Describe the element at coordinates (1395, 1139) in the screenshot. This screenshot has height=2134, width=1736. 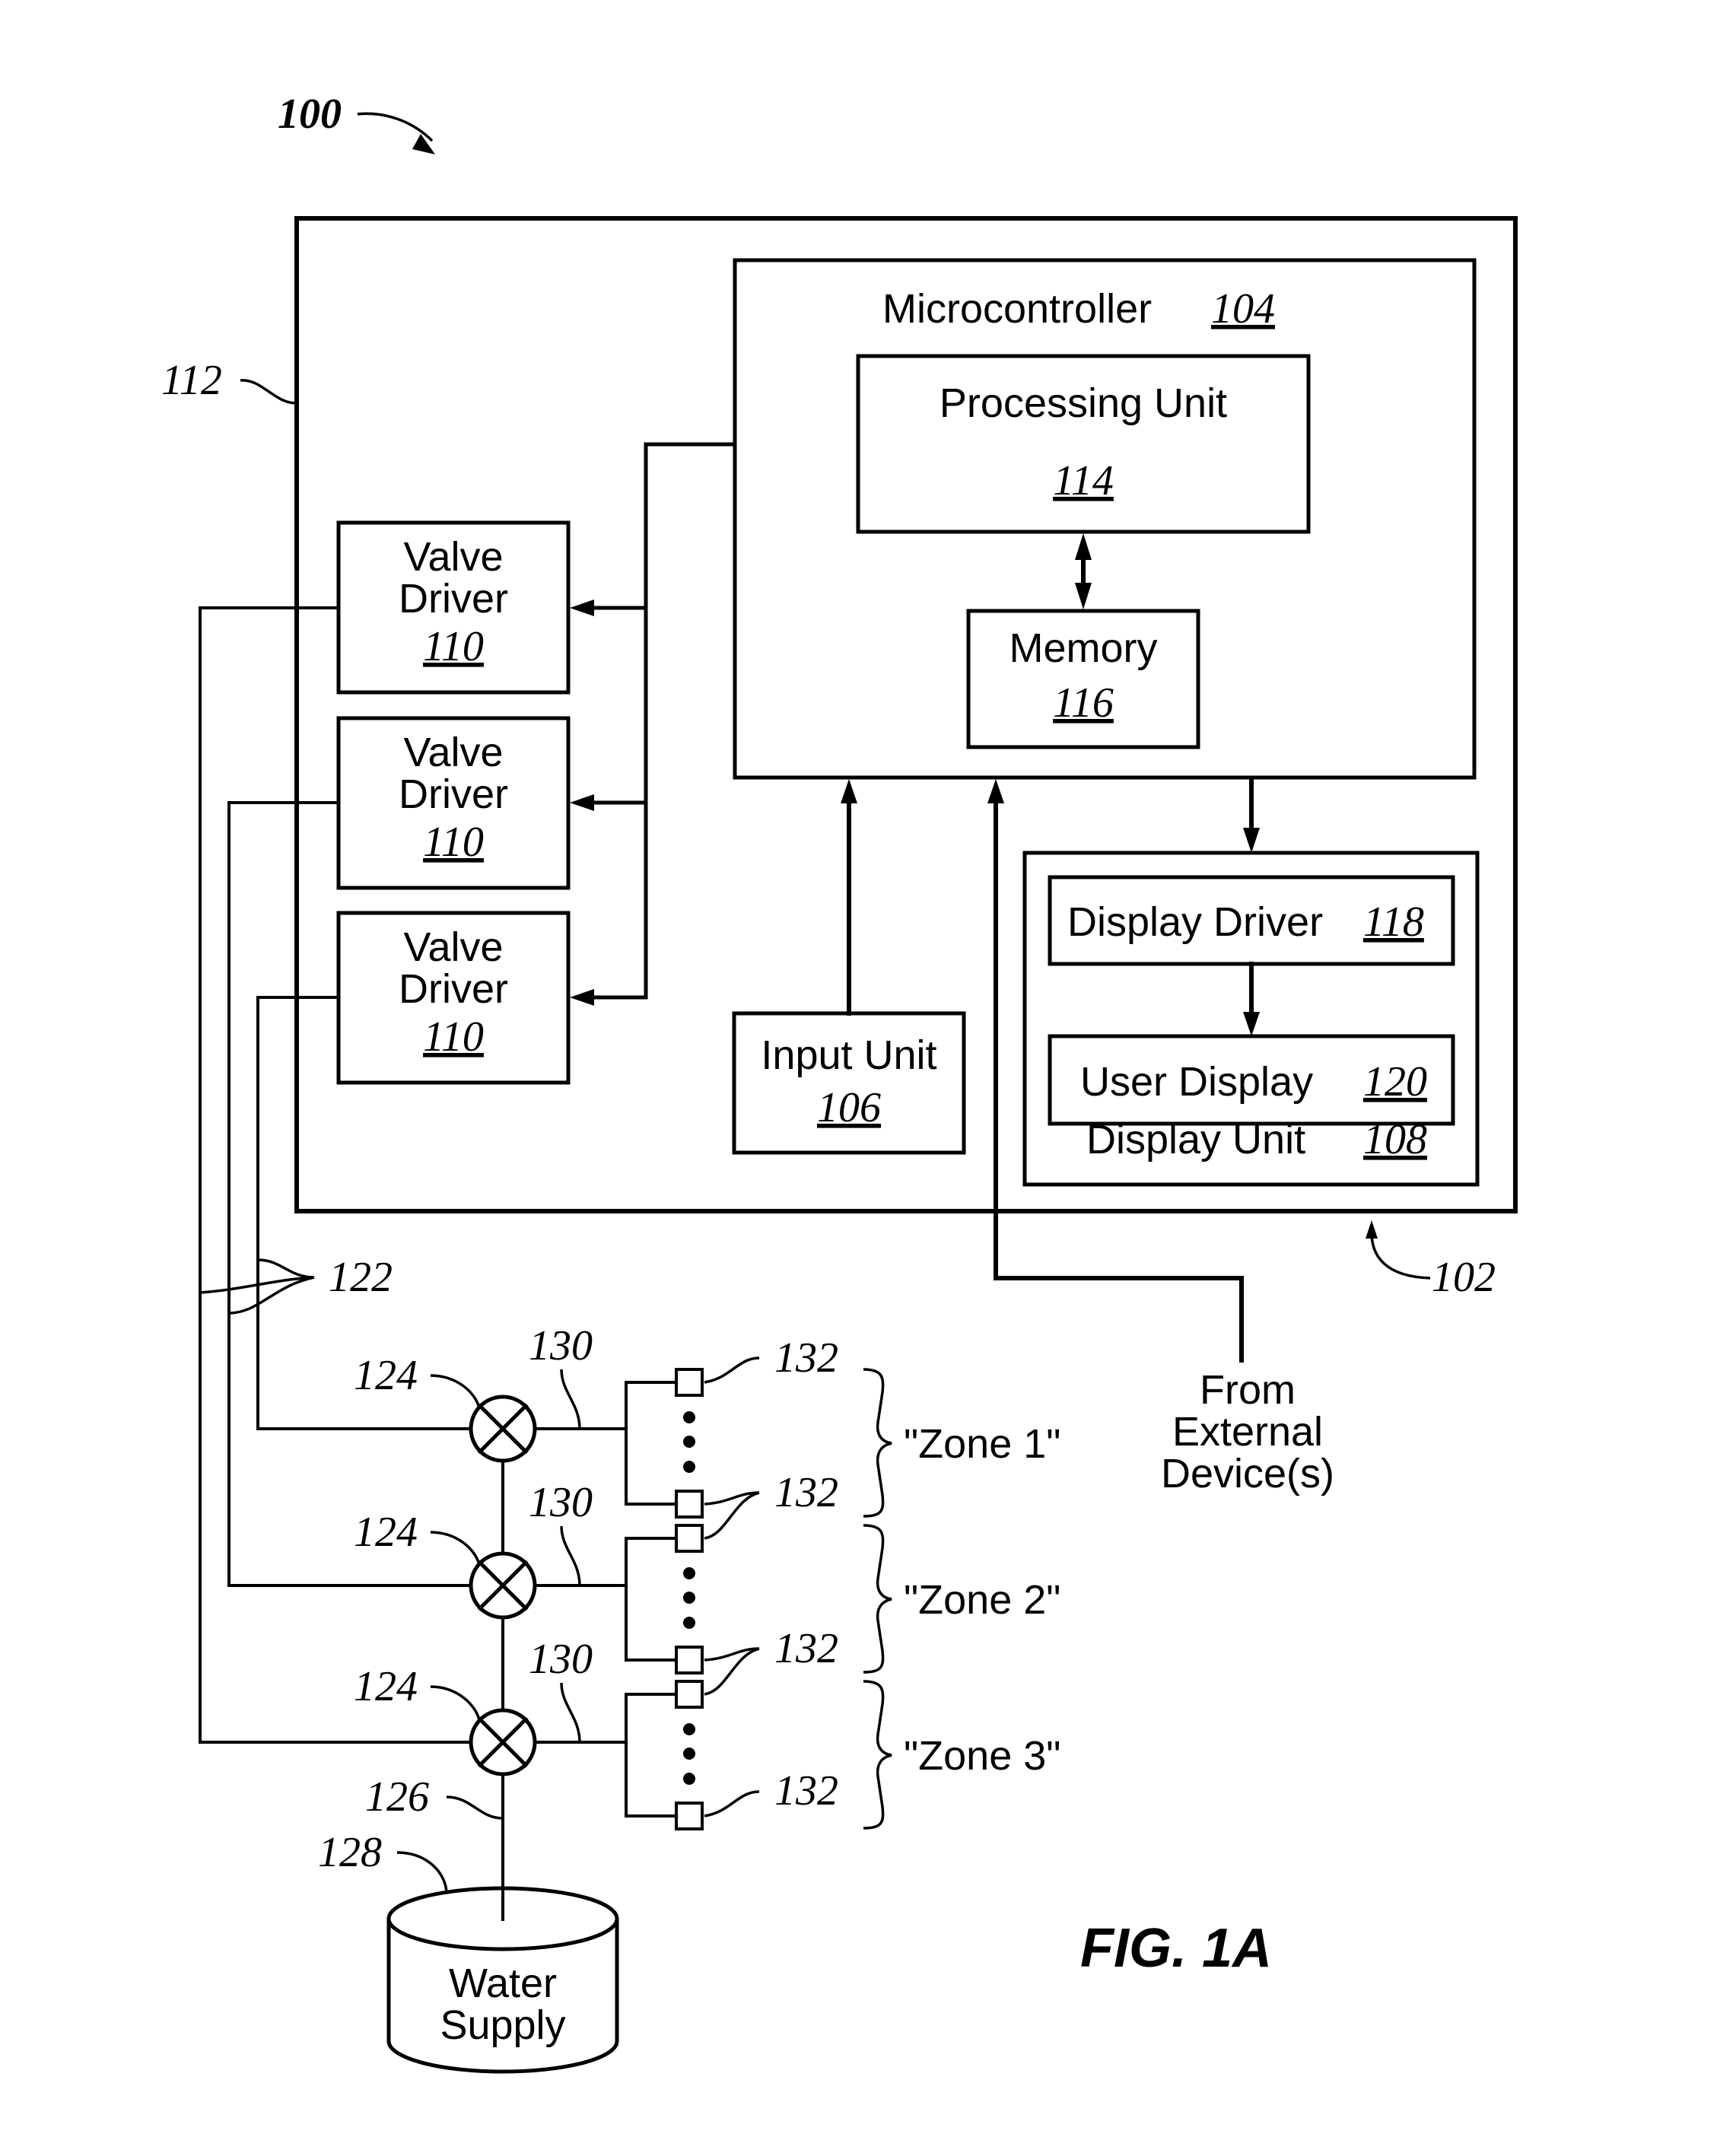
I see `display-unit-ref: 108` at that location.